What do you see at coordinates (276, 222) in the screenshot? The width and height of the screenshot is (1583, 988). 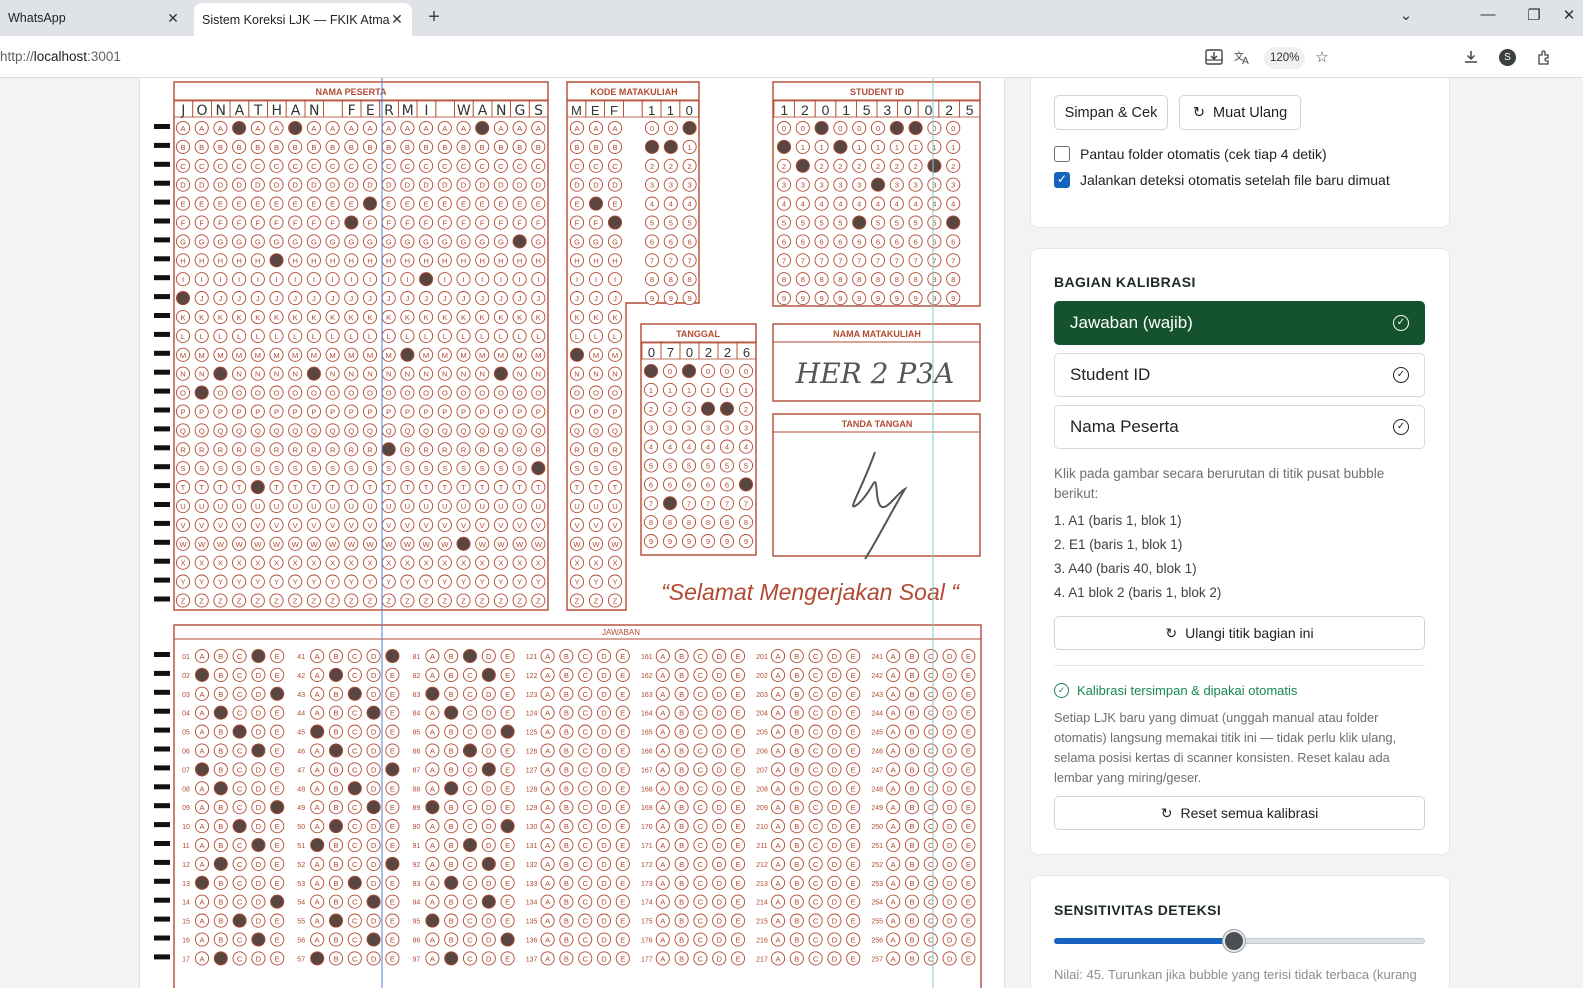 I see `nama-bubble-letter: F` at bounding box center [276, 222].